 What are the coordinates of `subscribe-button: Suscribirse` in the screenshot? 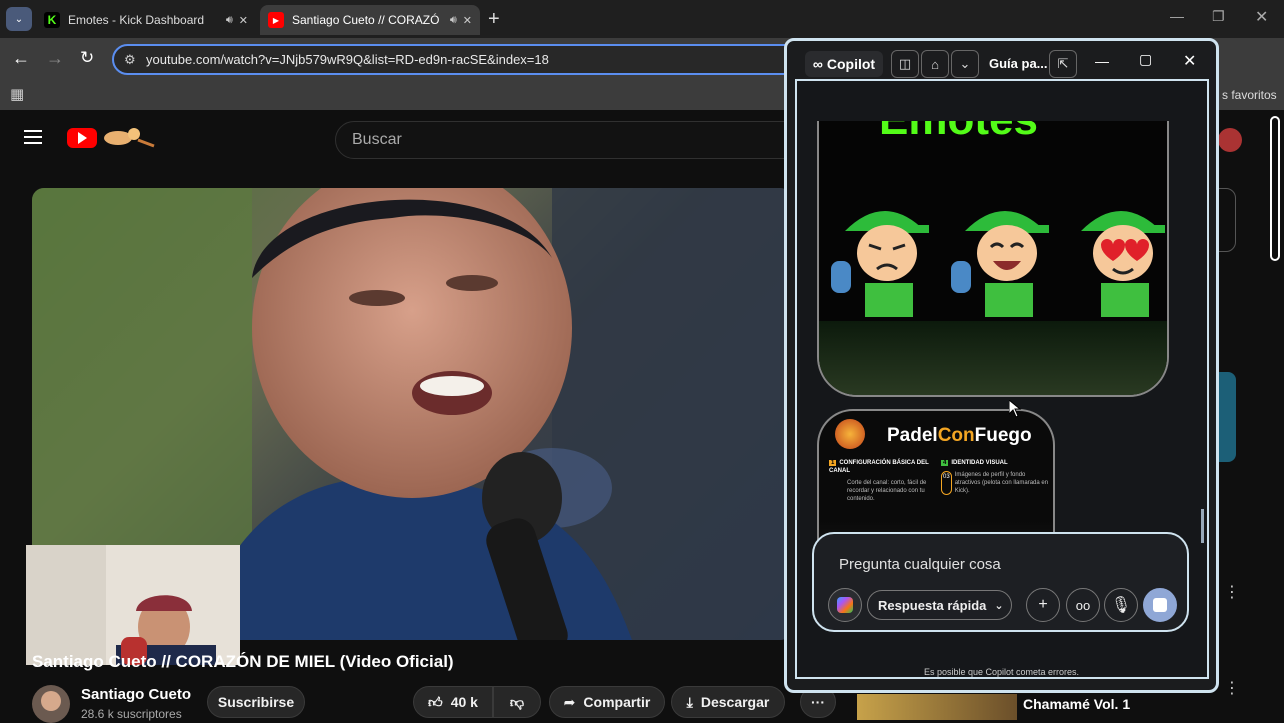 It's located at (256, 702).